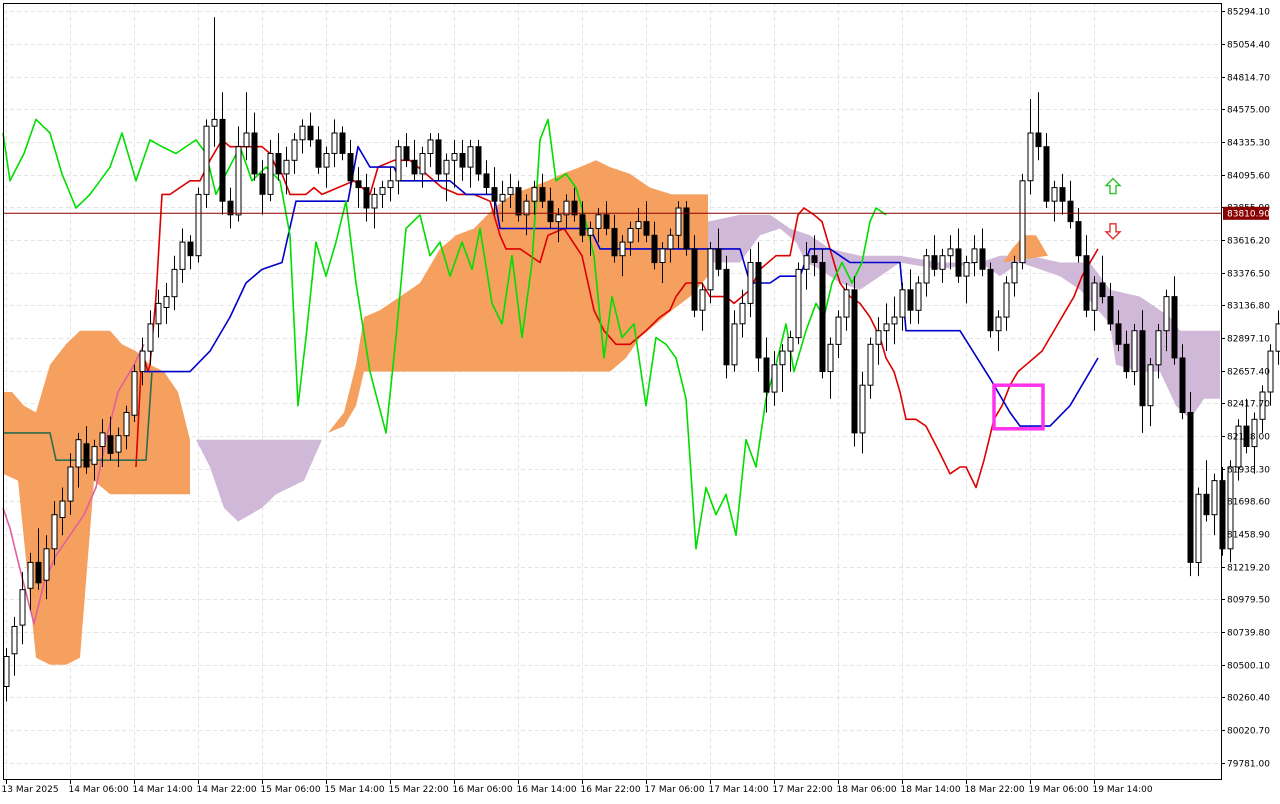  What do you see at coordinates (1248, 46) in the screenshot?
I see `price-tick-label: 85054.40` at bounding box center [1248, 46].